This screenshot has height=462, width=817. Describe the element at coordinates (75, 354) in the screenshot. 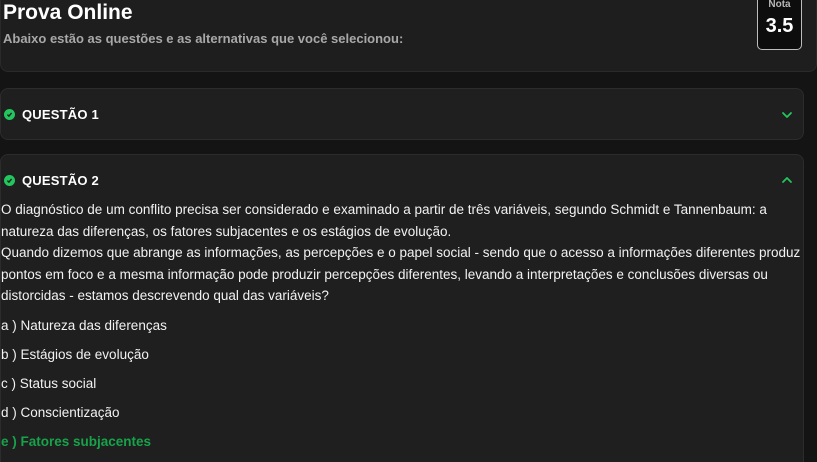

I see `answer-option-b: b ) Estágios de evolução` at that location.